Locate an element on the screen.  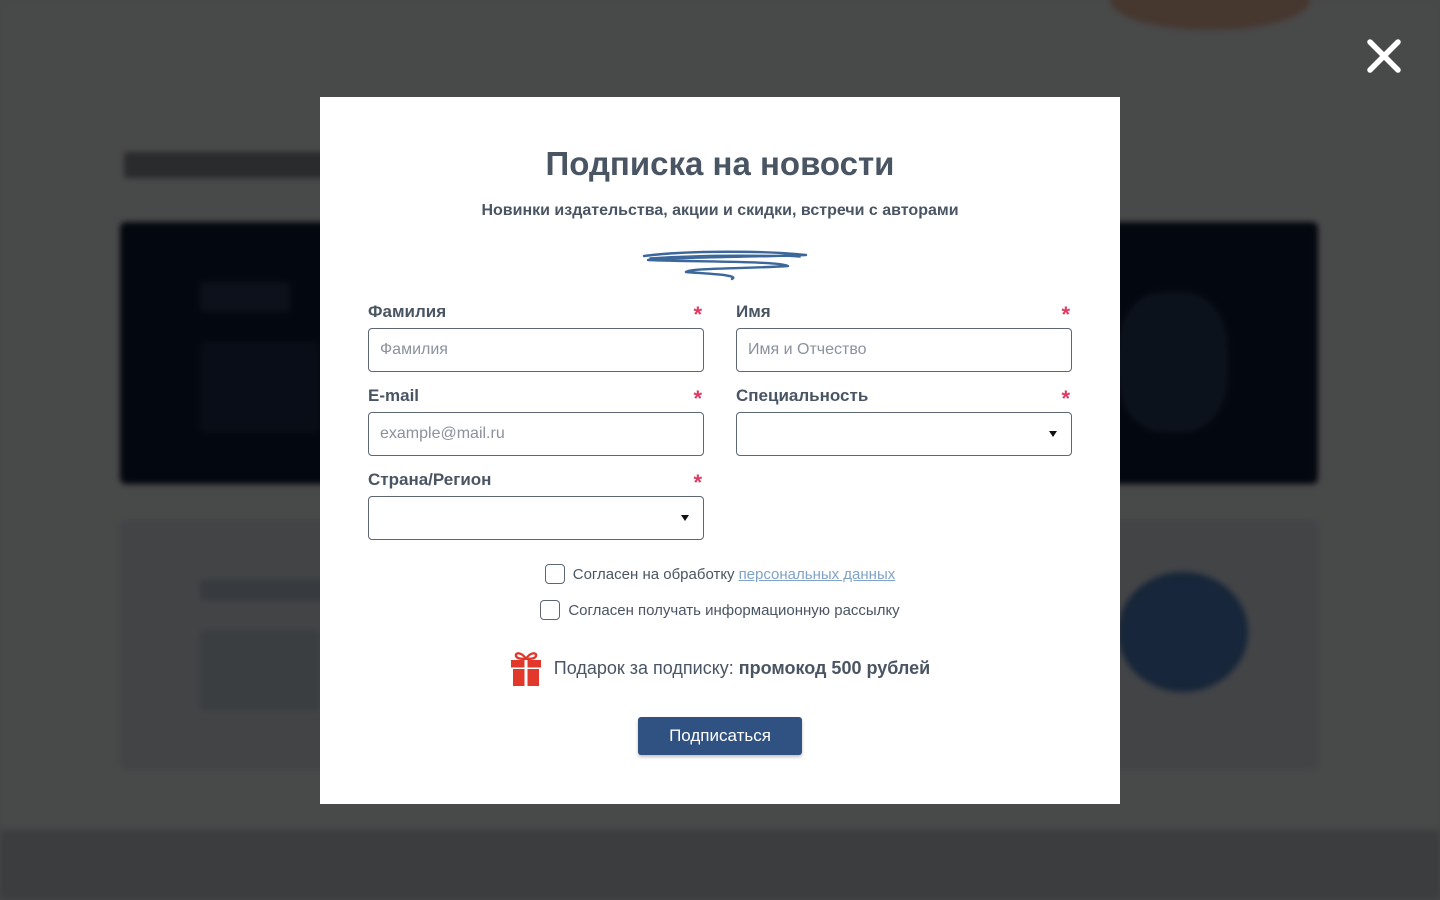
region-field-group: Страна/Регион * is located at coordinates (536, 504).